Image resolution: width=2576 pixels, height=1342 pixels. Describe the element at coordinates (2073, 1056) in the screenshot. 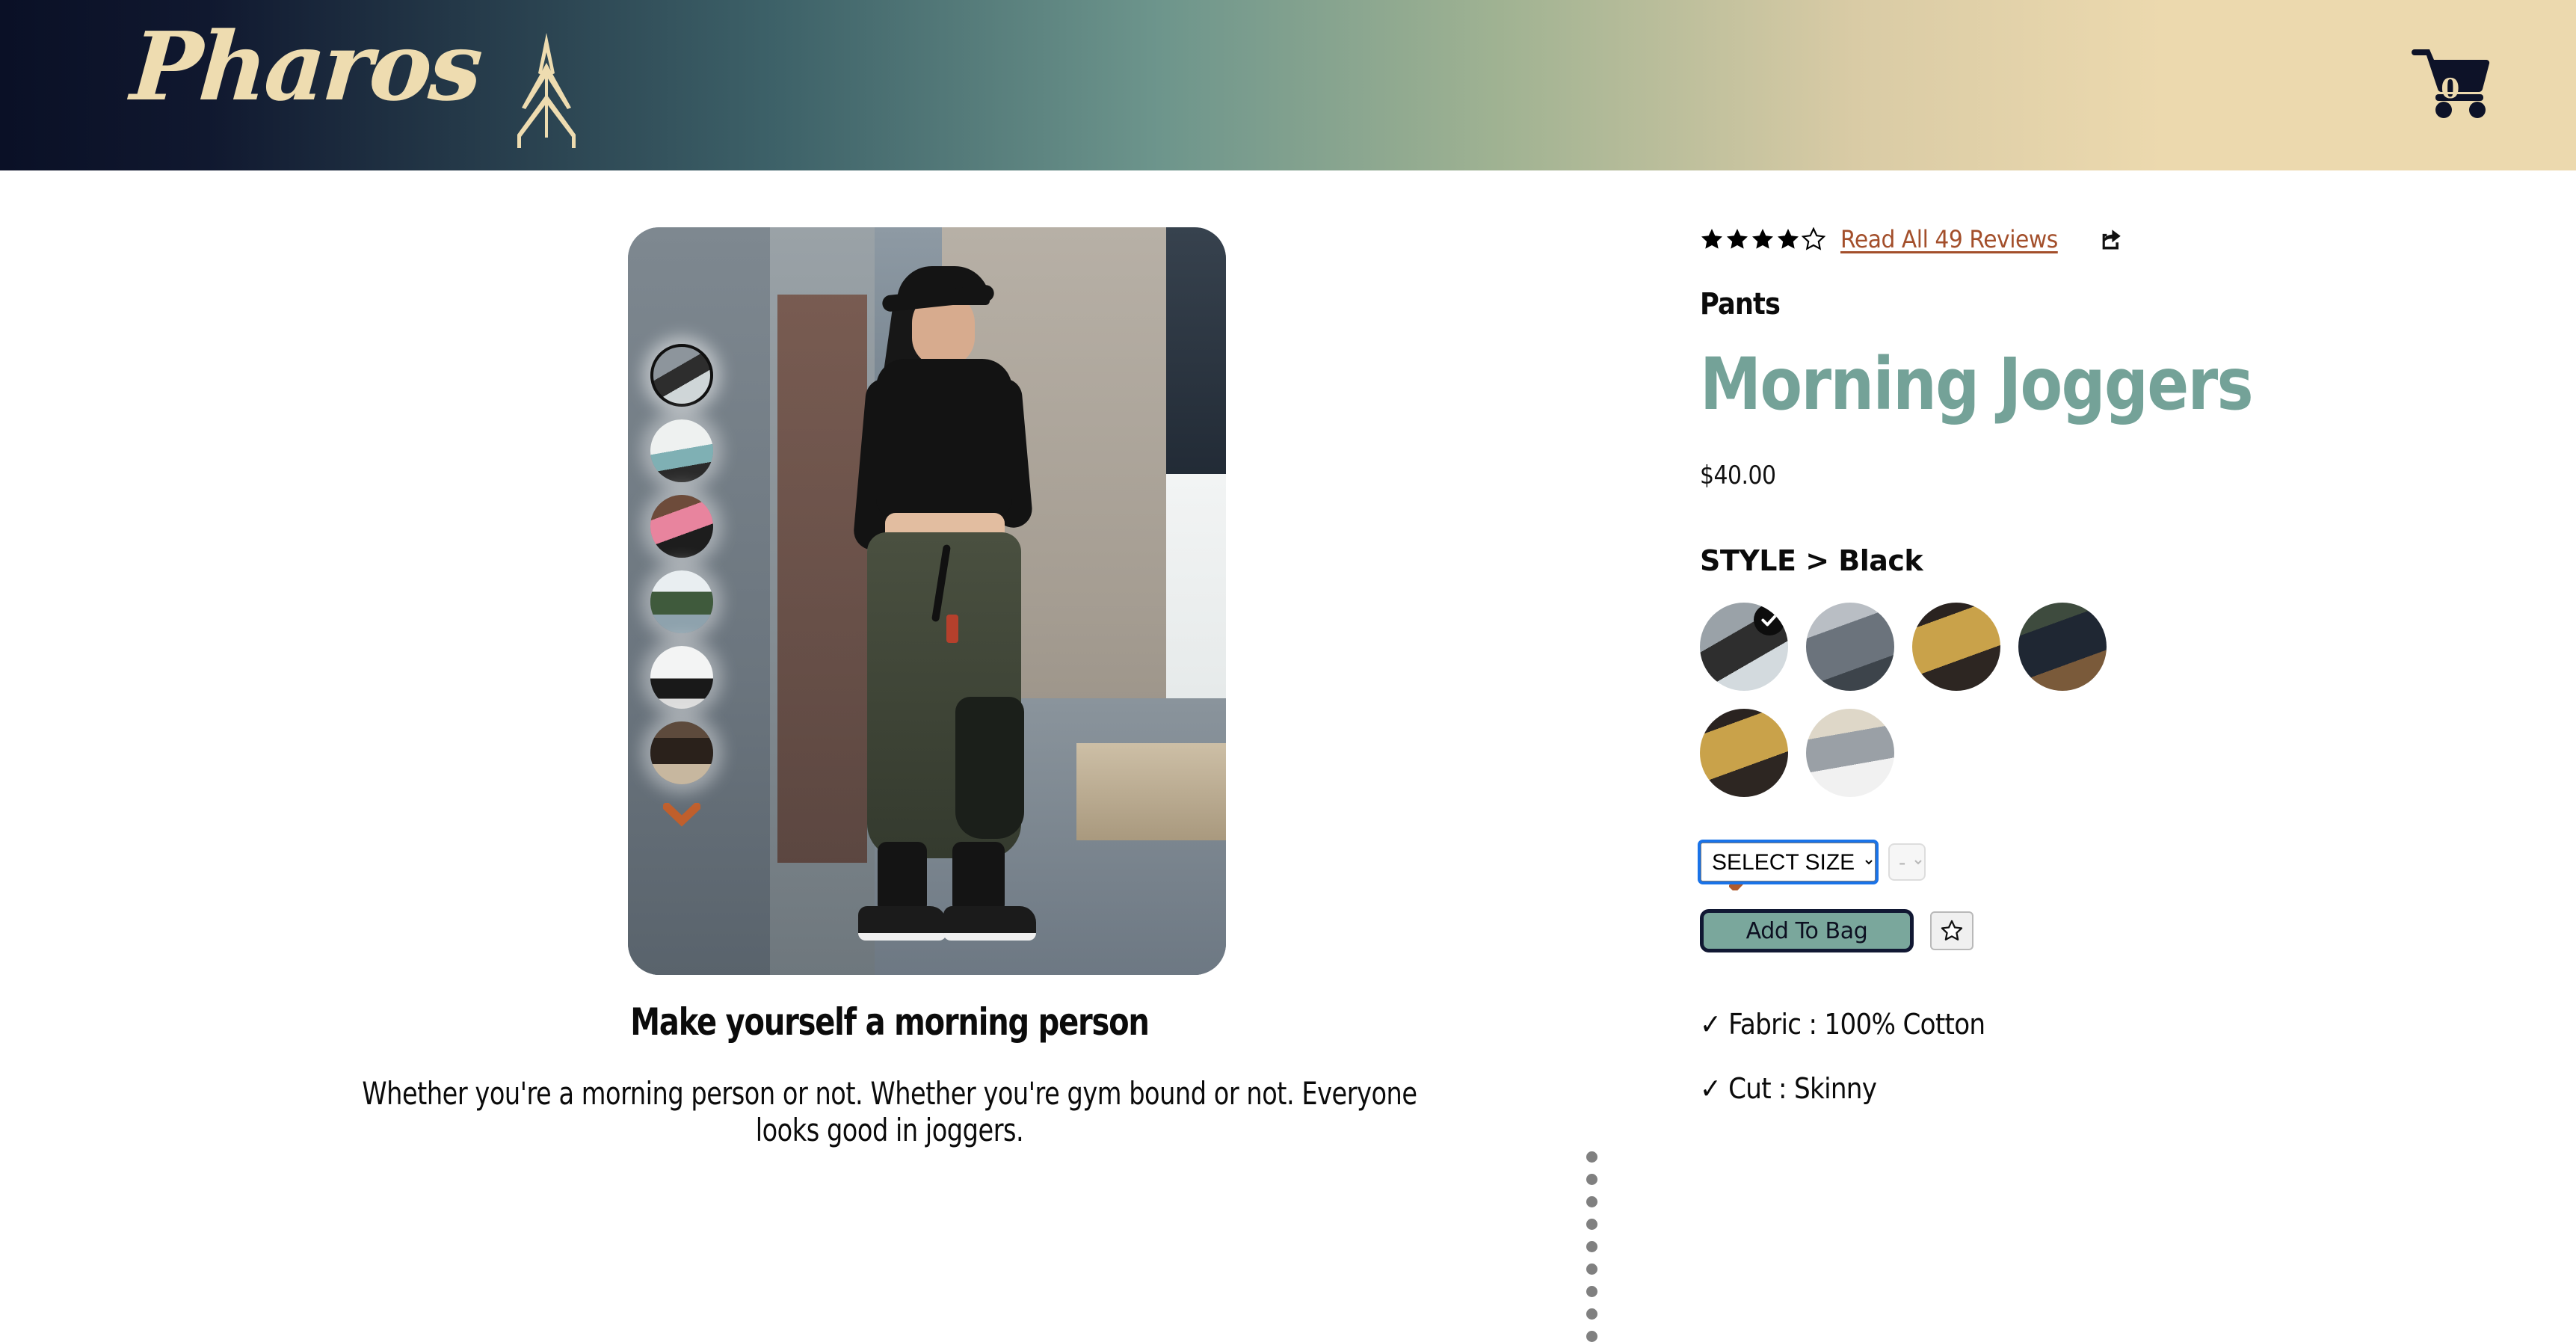

I see `product-features: ✓ Fabric : 100% Cotton ✓ Cut : Skinny` at that location.